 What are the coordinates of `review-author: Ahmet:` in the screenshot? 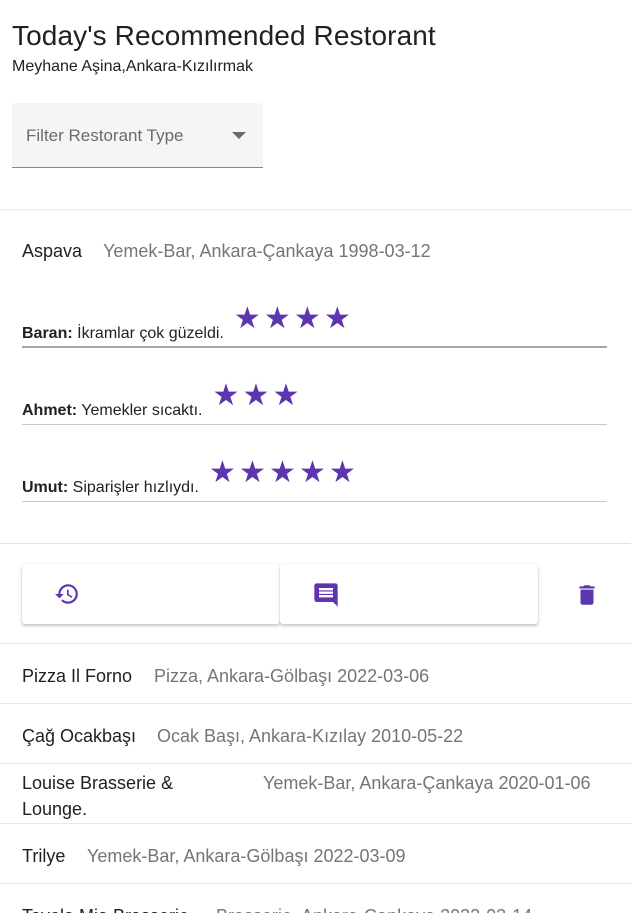 It's located at (50, 410).